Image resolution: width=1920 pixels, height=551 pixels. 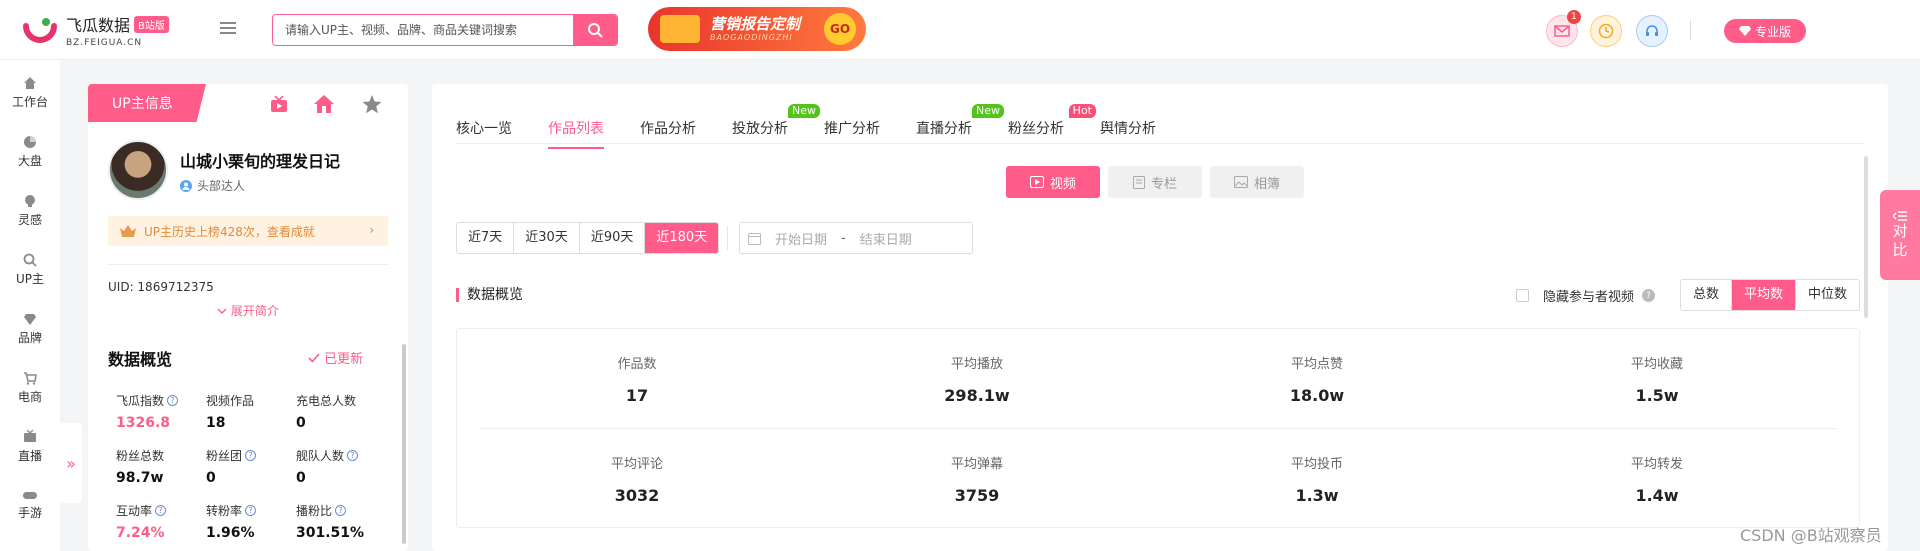 I want to click on expand-sidebar-button: », so click(x=71, y=463).